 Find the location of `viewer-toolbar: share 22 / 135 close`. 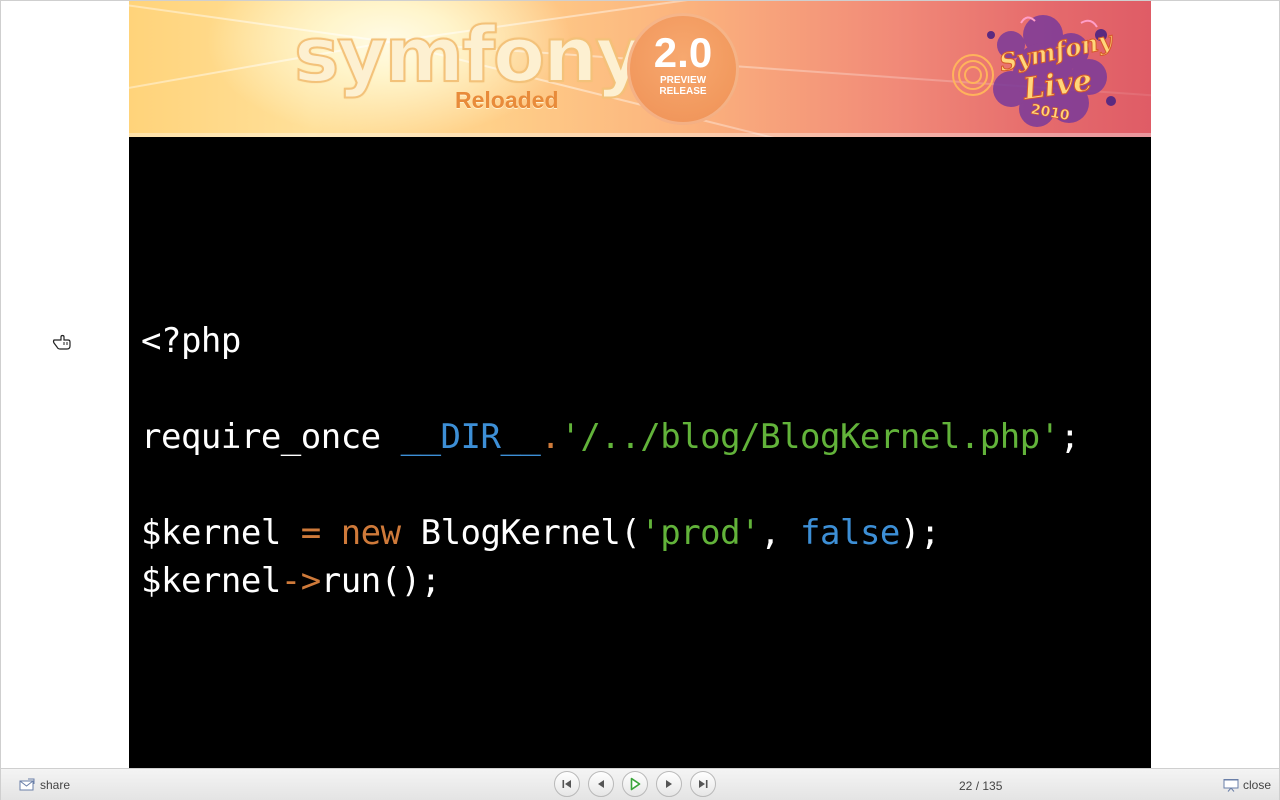

viewer-toolbar: share 22 / 135 close is located at coordinates (640, 784).